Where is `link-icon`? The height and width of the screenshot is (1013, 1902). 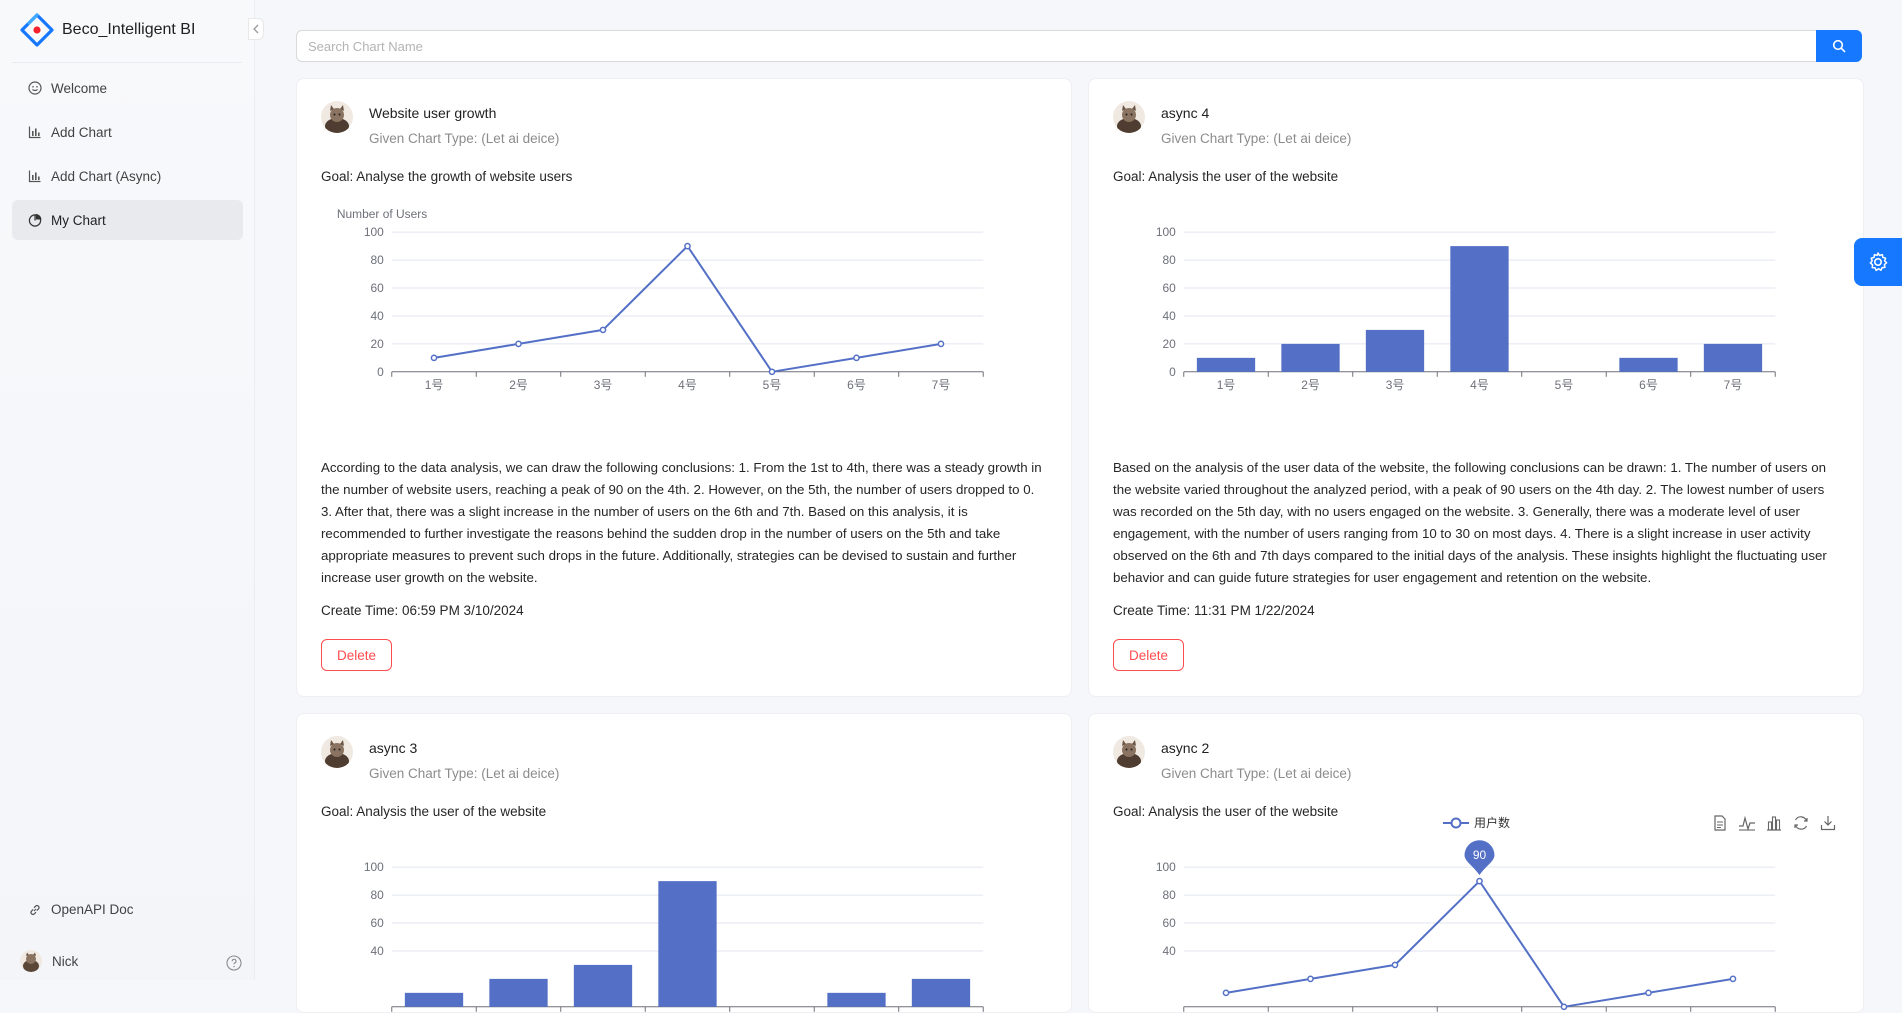
link-icon is located at coordinates (35, 910).